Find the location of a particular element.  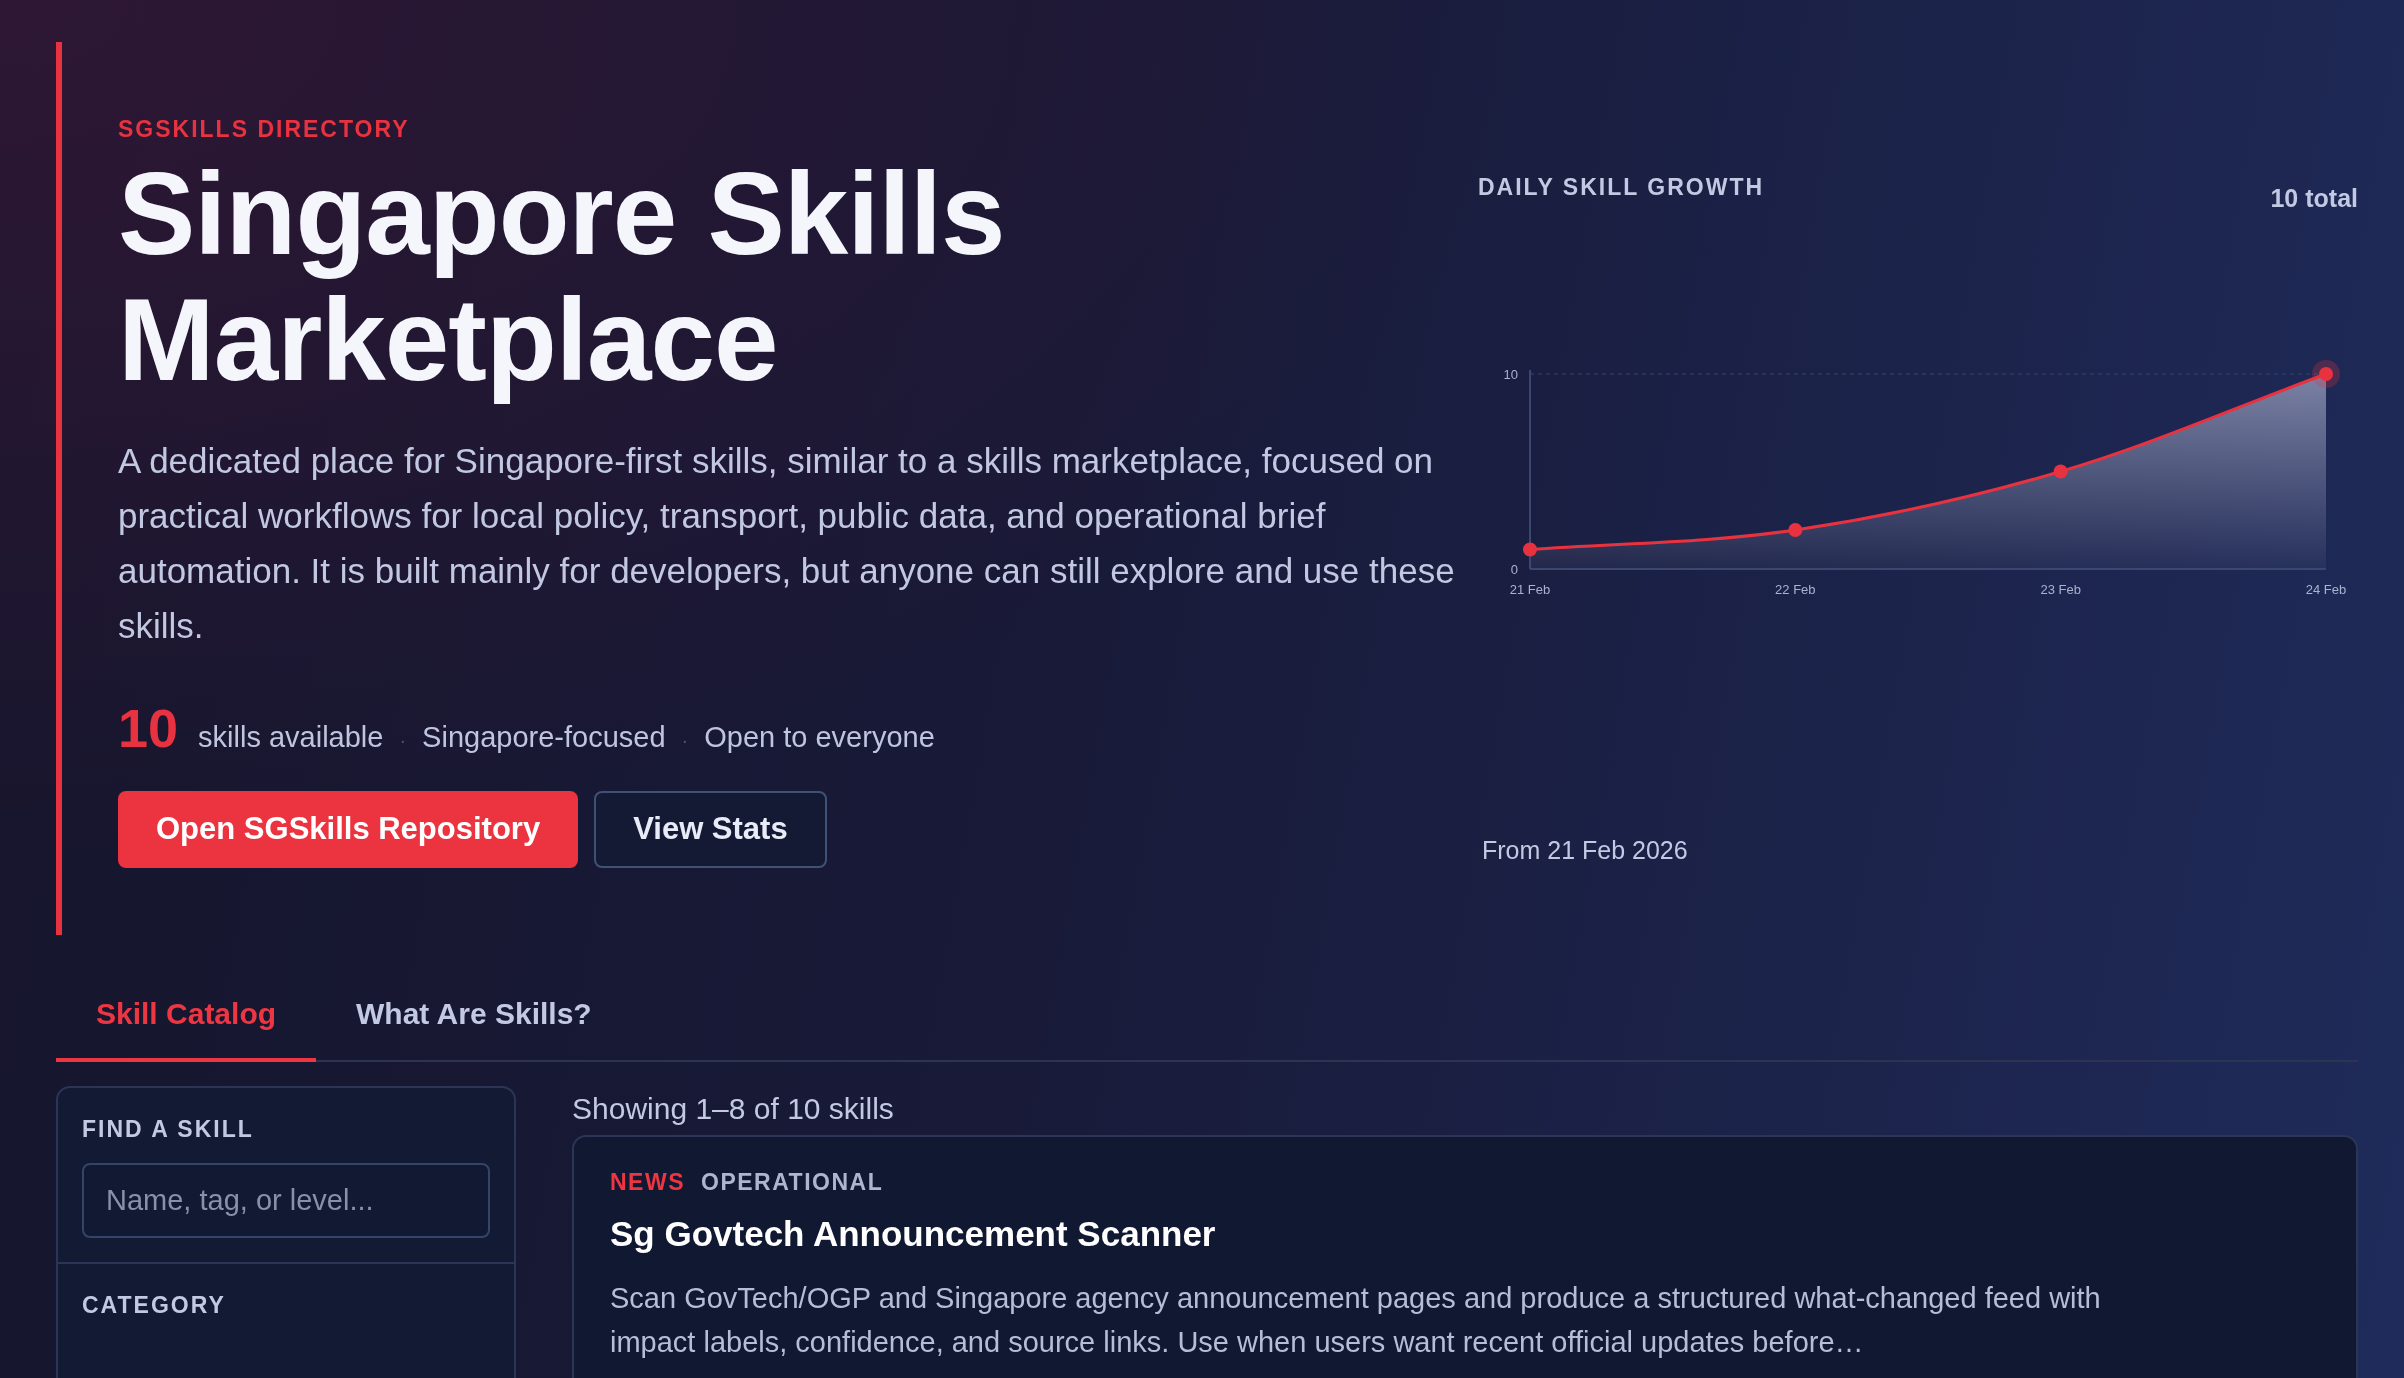

page-title: Singapore Skills Marketplace is located at coordinates (562, 276).